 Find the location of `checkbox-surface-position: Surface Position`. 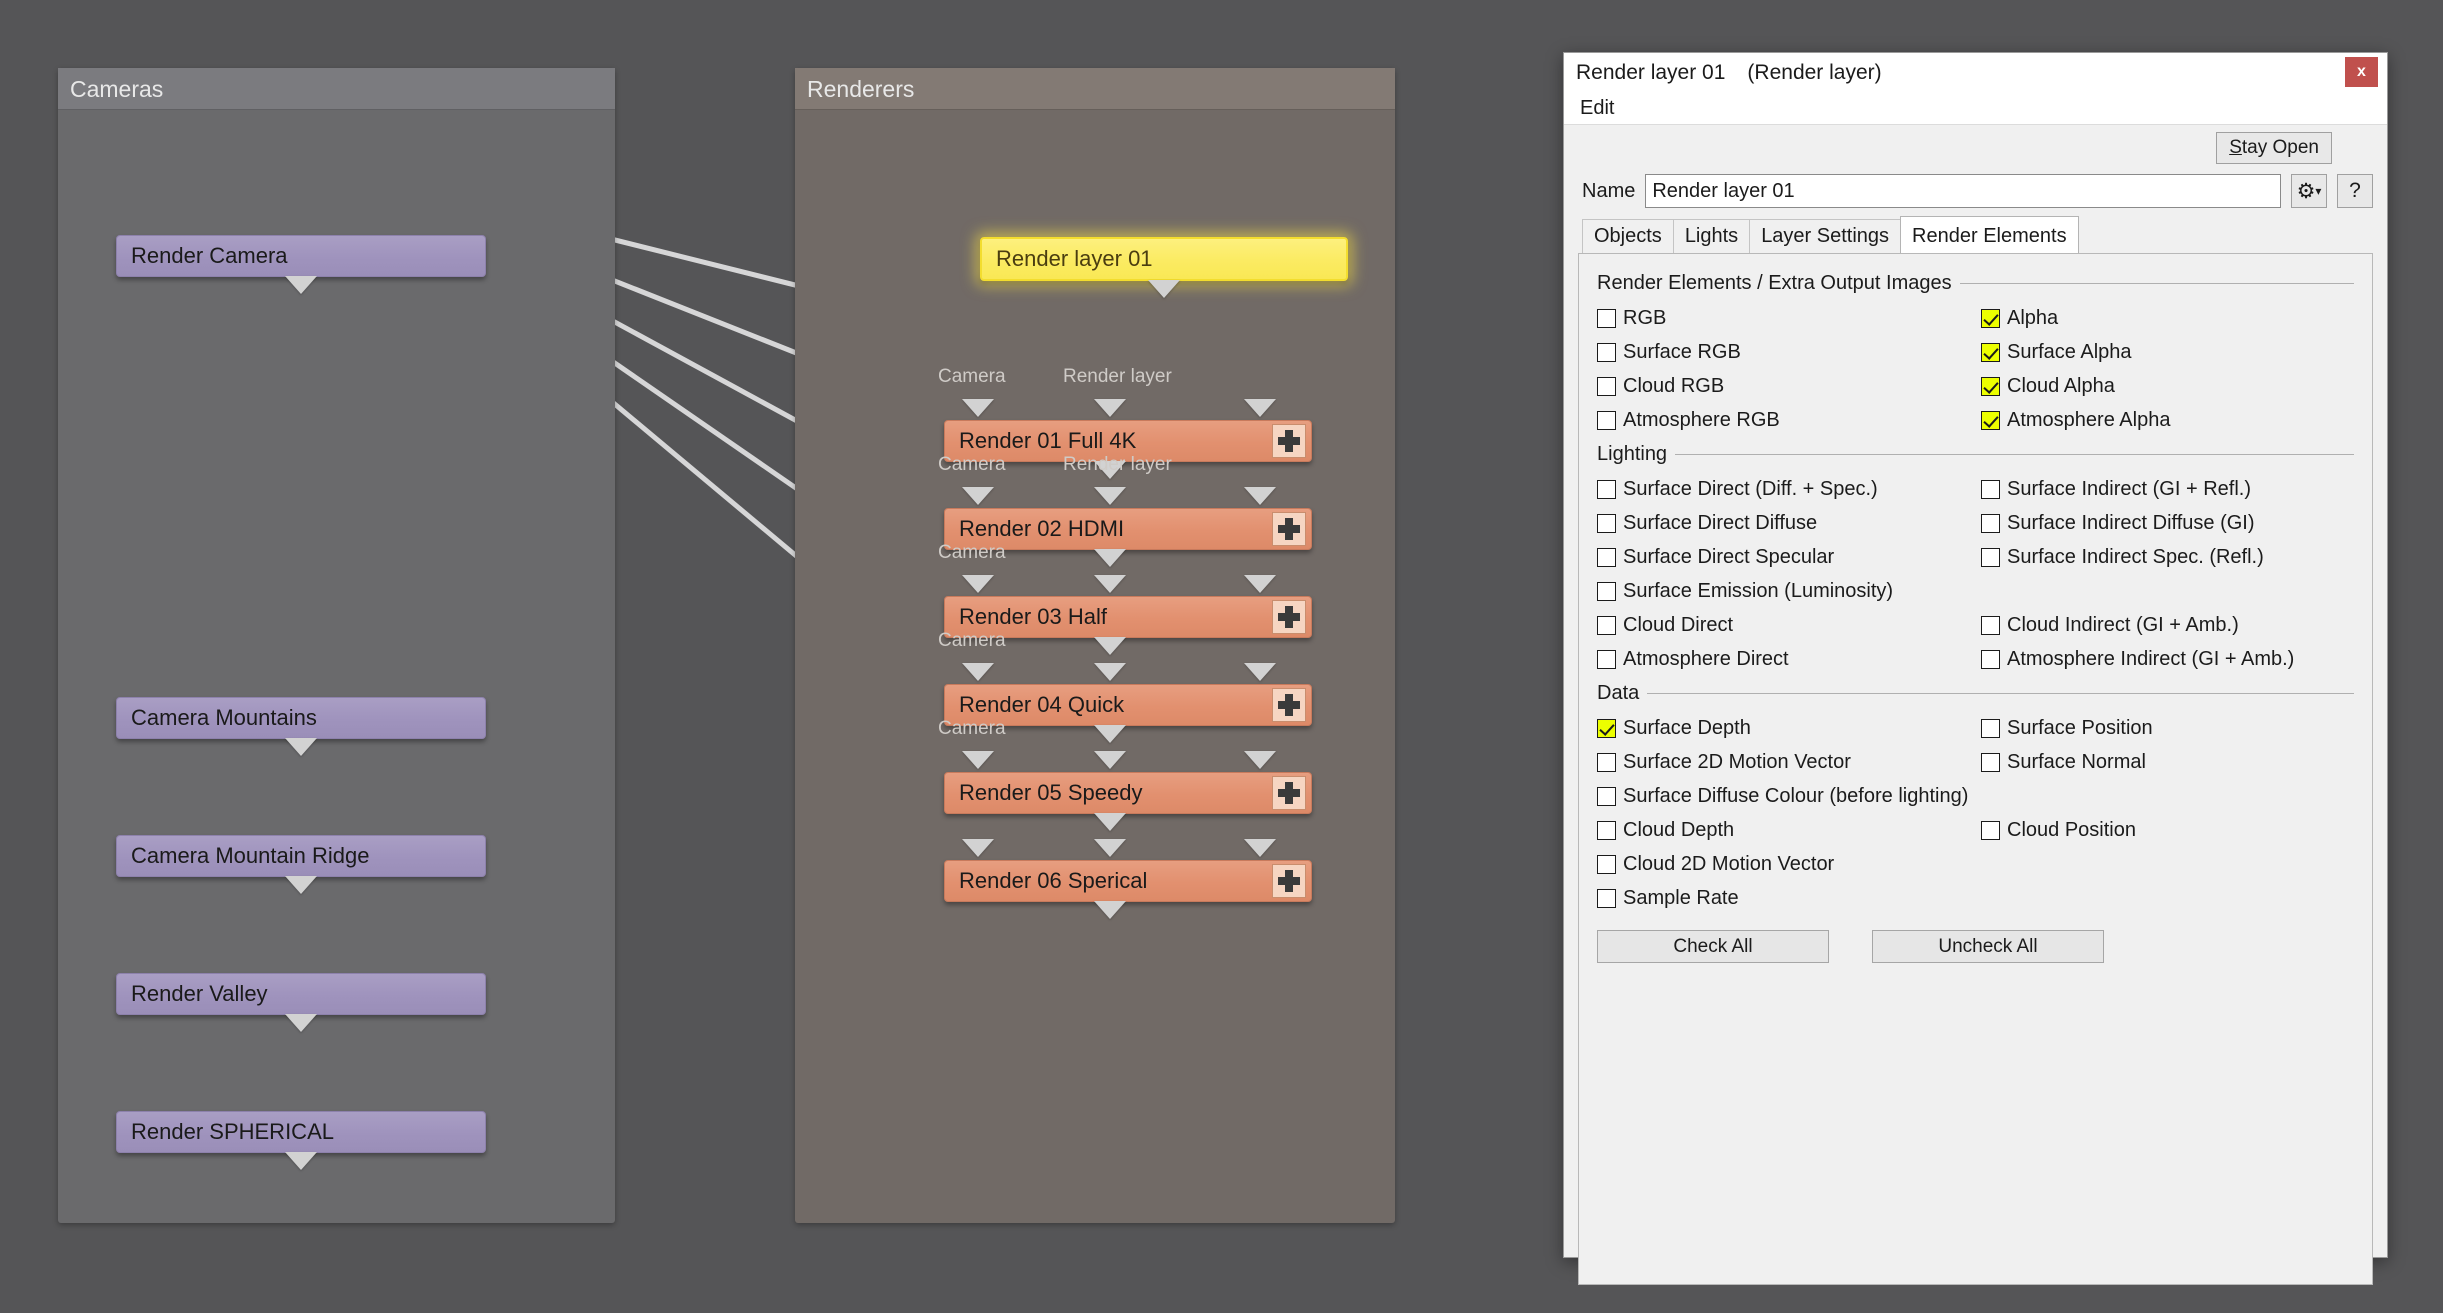

checkbox-surface-position: Surface Position is located at coordinates (2067, 728).